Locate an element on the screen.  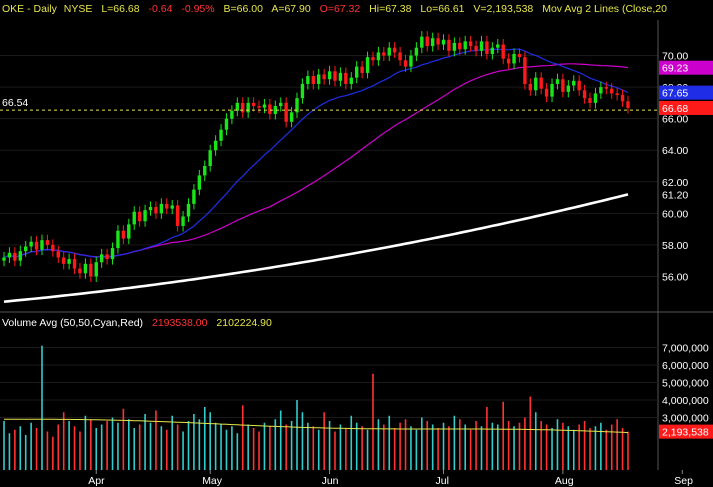
price-value-text: 67.65 is located at coordinates (675, 94).